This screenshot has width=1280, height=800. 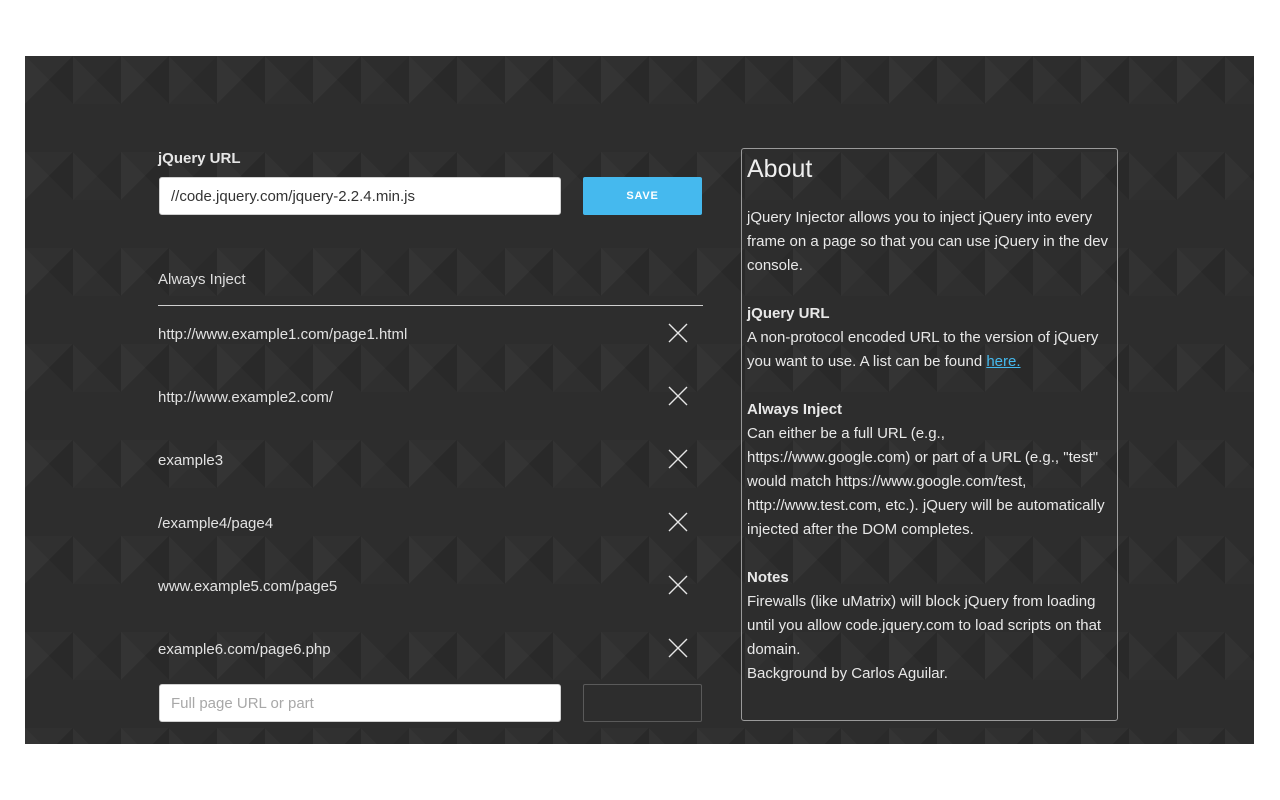 I want to click on about-credit: Background by Carlos Aguilar., so click(x=847, y=673).